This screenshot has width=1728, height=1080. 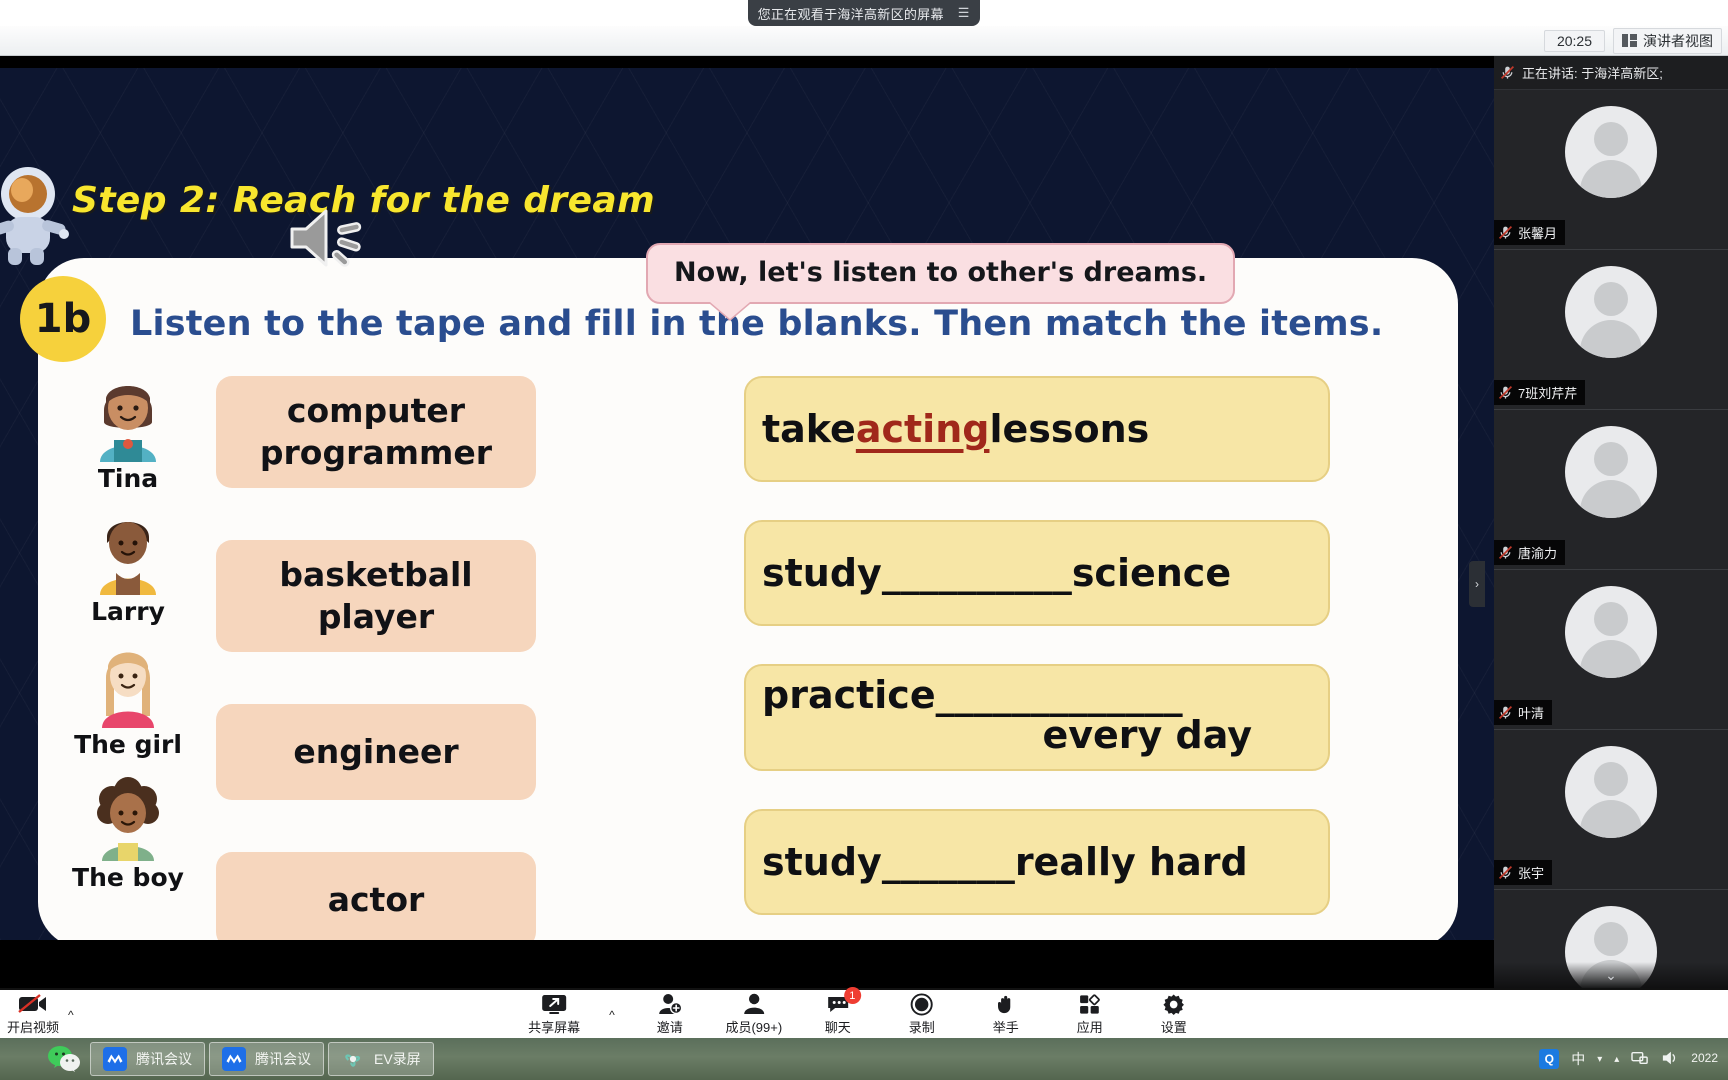 I want to click on settings-button: 设置, so click(x=1174, y=1014).